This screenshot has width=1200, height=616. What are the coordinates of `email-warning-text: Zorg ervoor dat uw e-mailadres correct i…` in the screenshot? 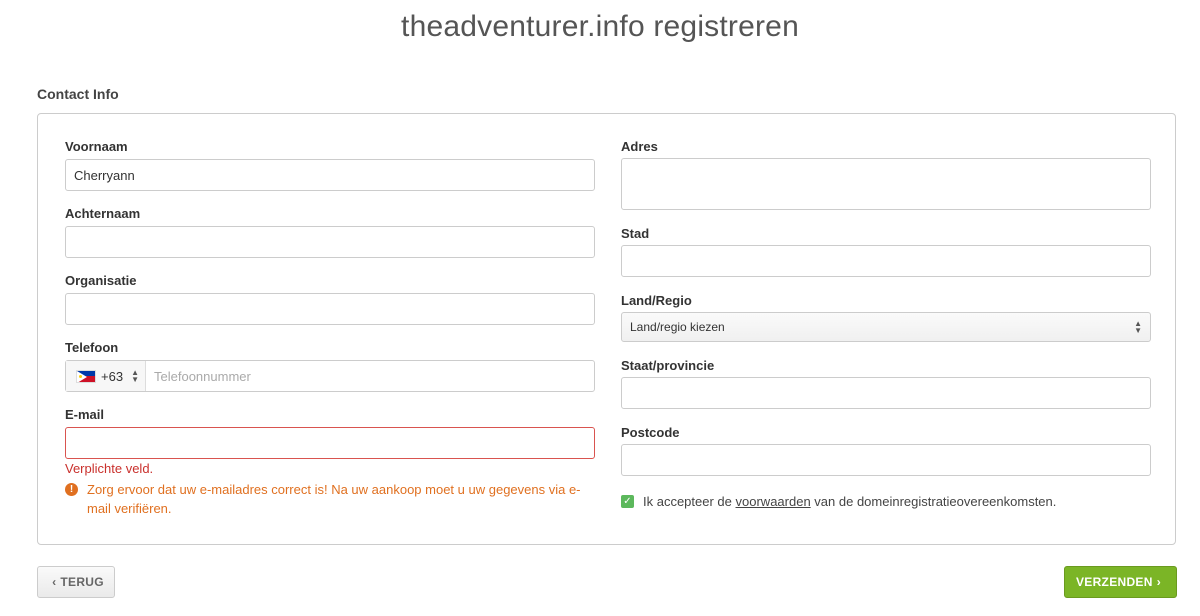 It's located at (334, 499).